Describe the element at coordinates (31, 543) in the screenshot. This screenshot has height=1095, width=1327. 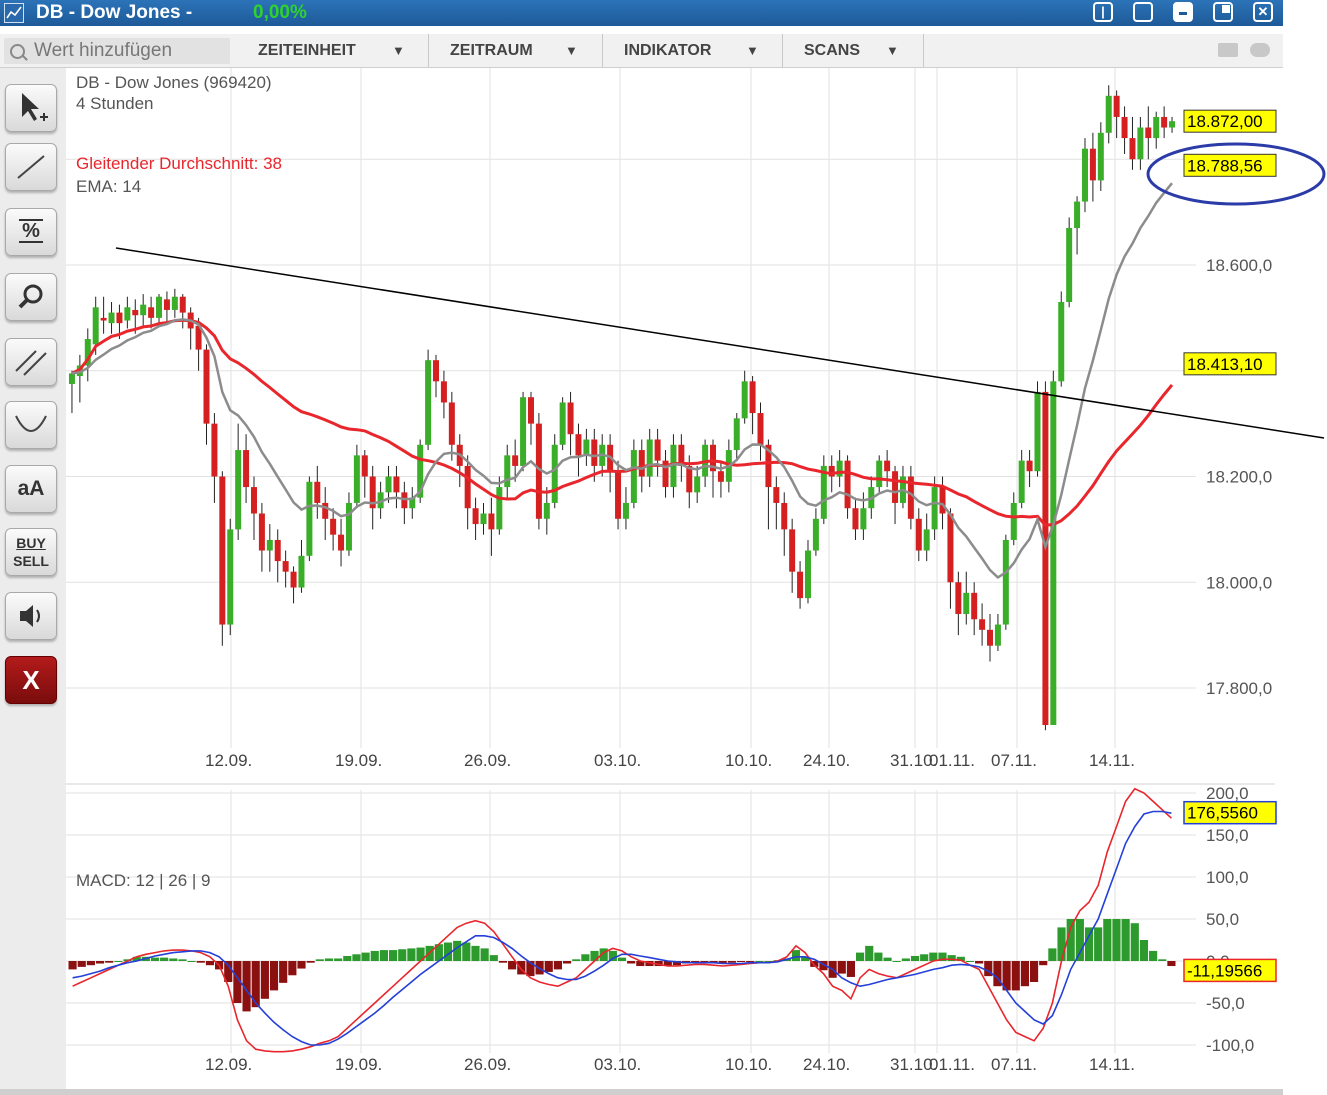
I see `buy-label: BUY` at that location.